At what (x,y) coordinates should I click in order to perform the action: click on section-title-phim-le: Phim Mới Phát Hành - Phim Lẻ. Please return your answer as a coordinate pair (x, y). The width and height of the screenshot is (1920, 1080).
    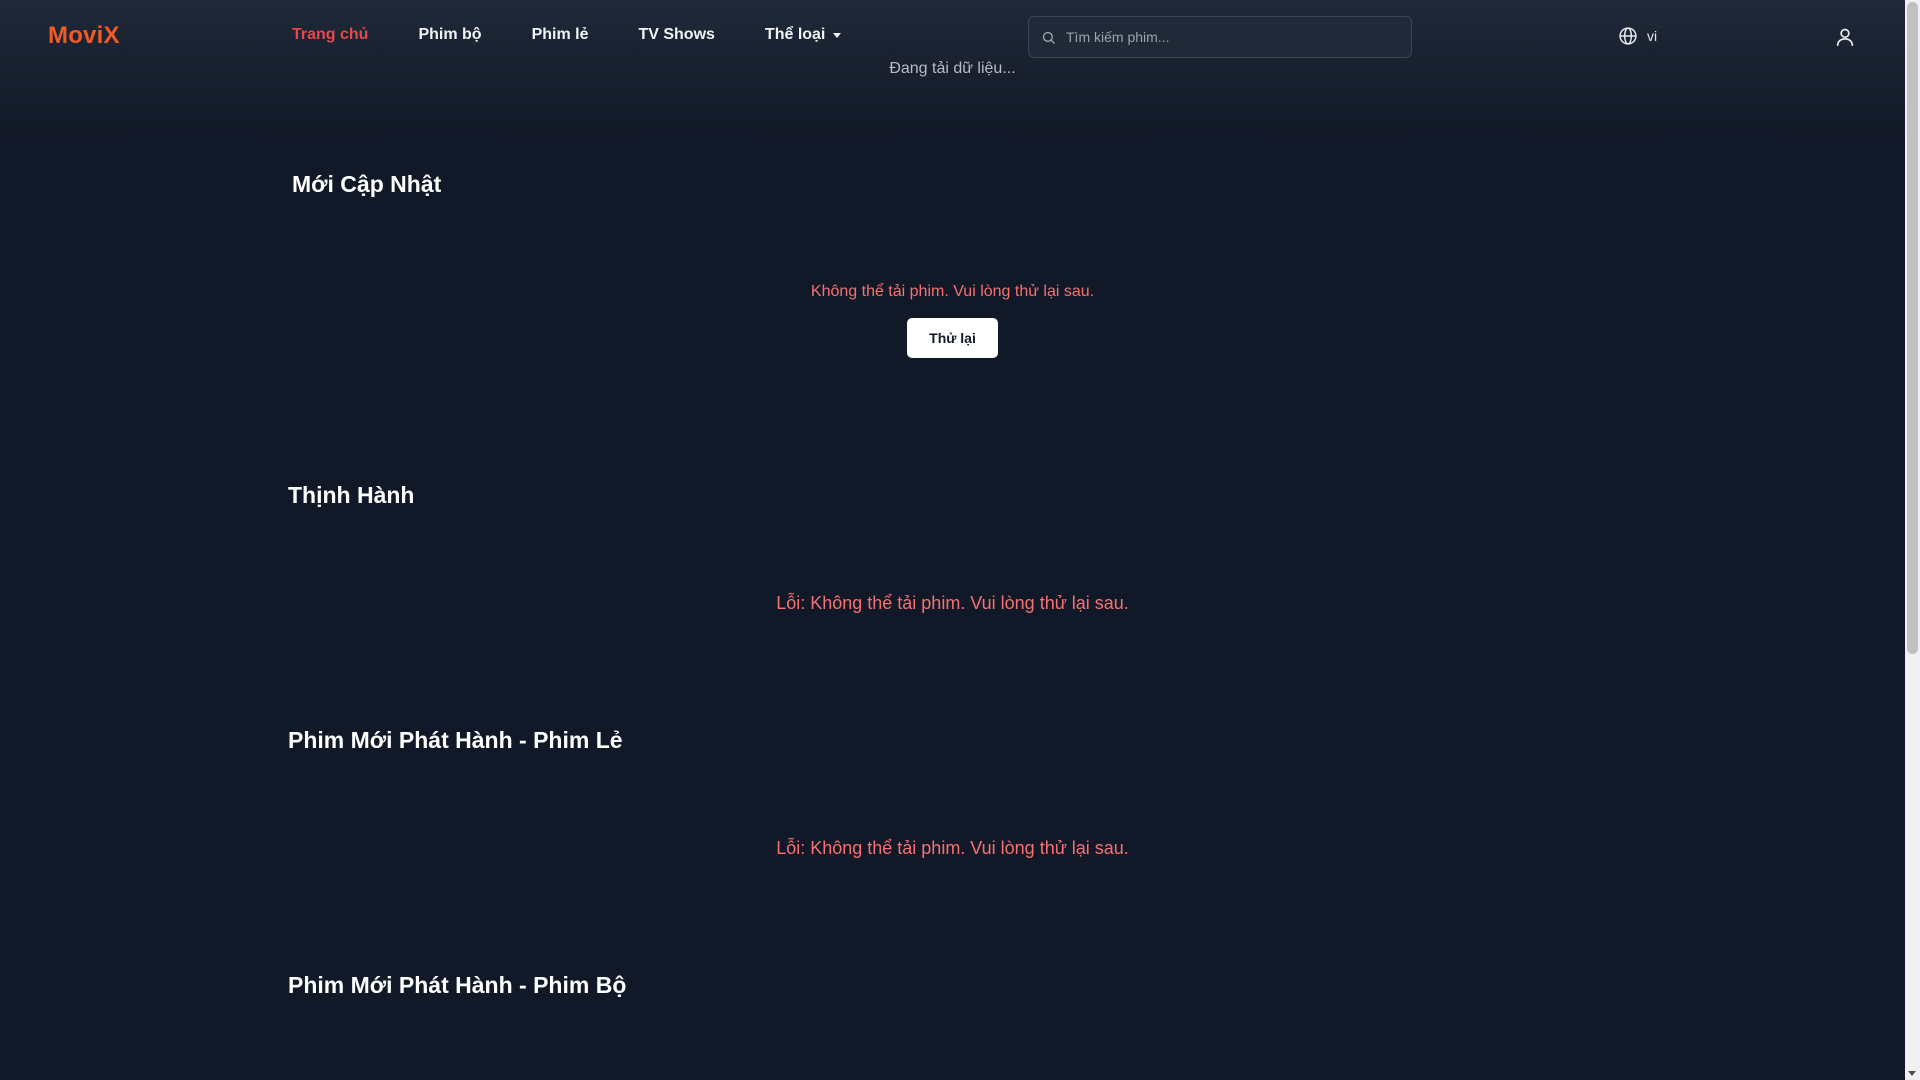
    Looking at the image, I should click on (455, 740).